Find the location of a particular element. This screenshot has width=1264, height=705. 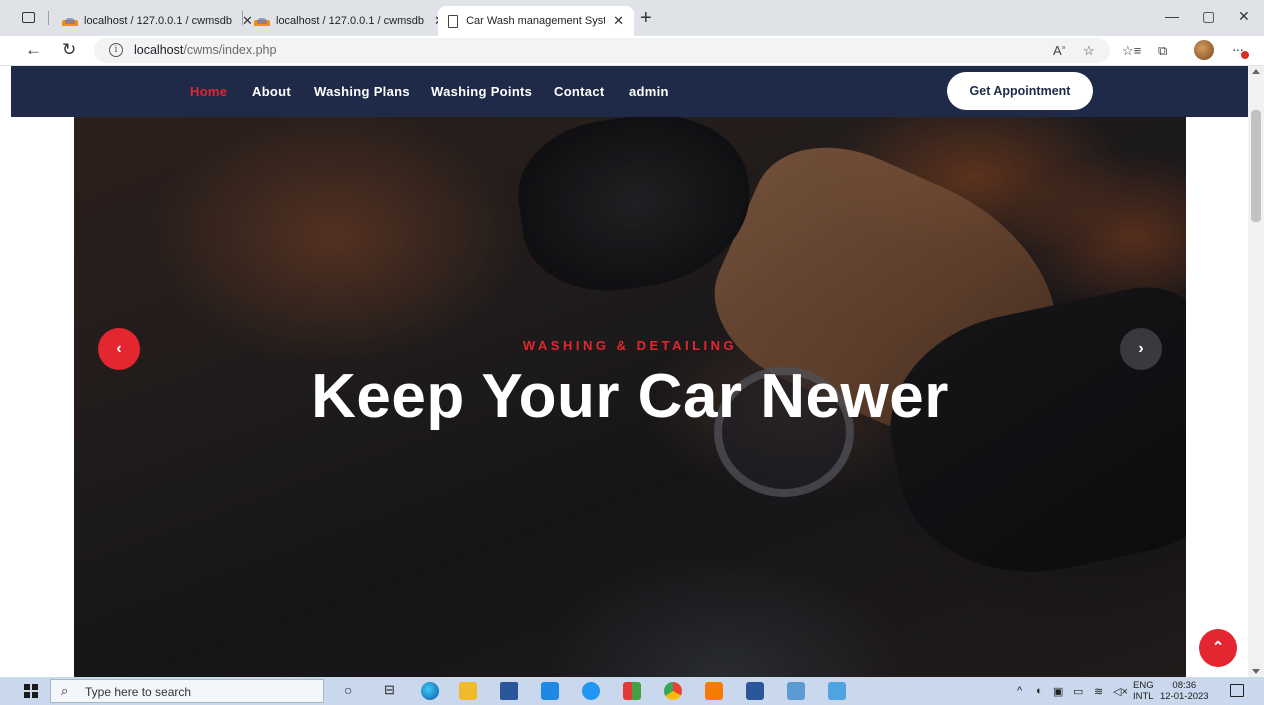

search-icon: ⌕ is located at coordinates (65, 690).